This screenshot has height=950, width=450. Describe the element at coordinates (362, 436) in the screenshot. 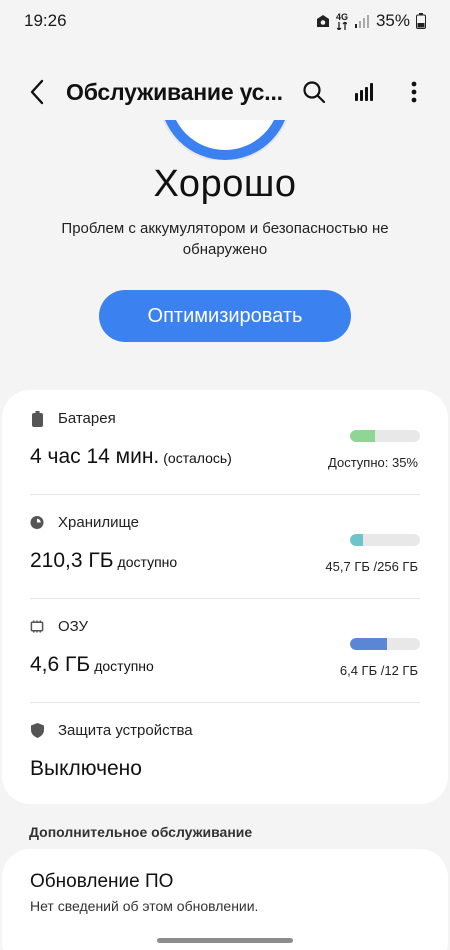

I see `battery-bar-fill` at that location.